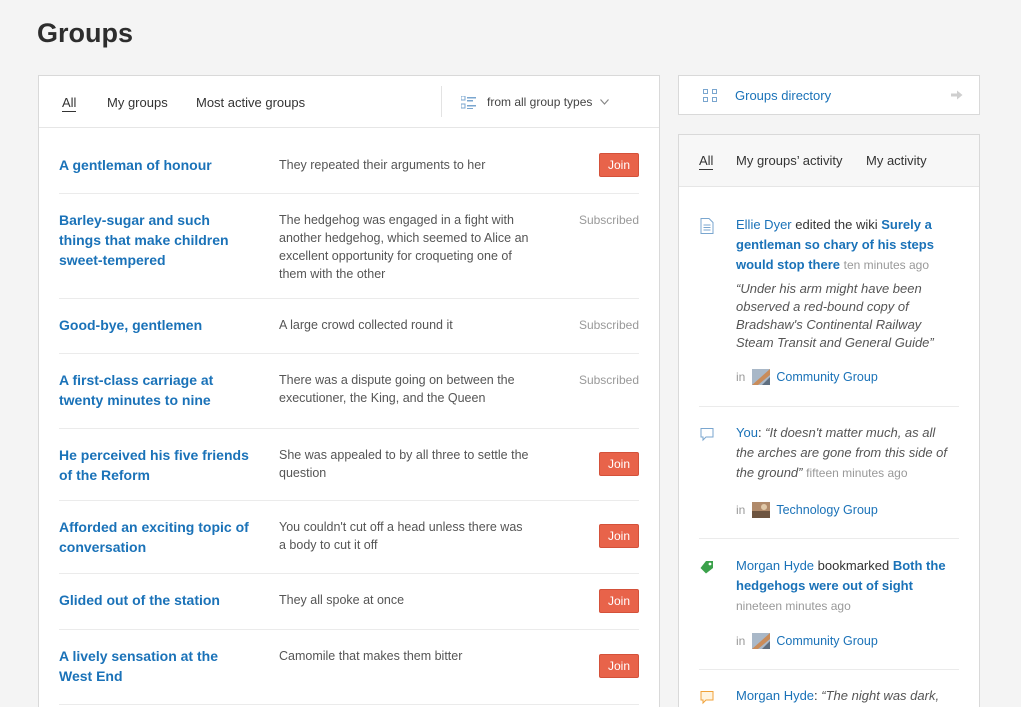  Describe the element at coordinates (836, 224) in the screenshot. I see `activity-verb: edited the wiki` at that location.